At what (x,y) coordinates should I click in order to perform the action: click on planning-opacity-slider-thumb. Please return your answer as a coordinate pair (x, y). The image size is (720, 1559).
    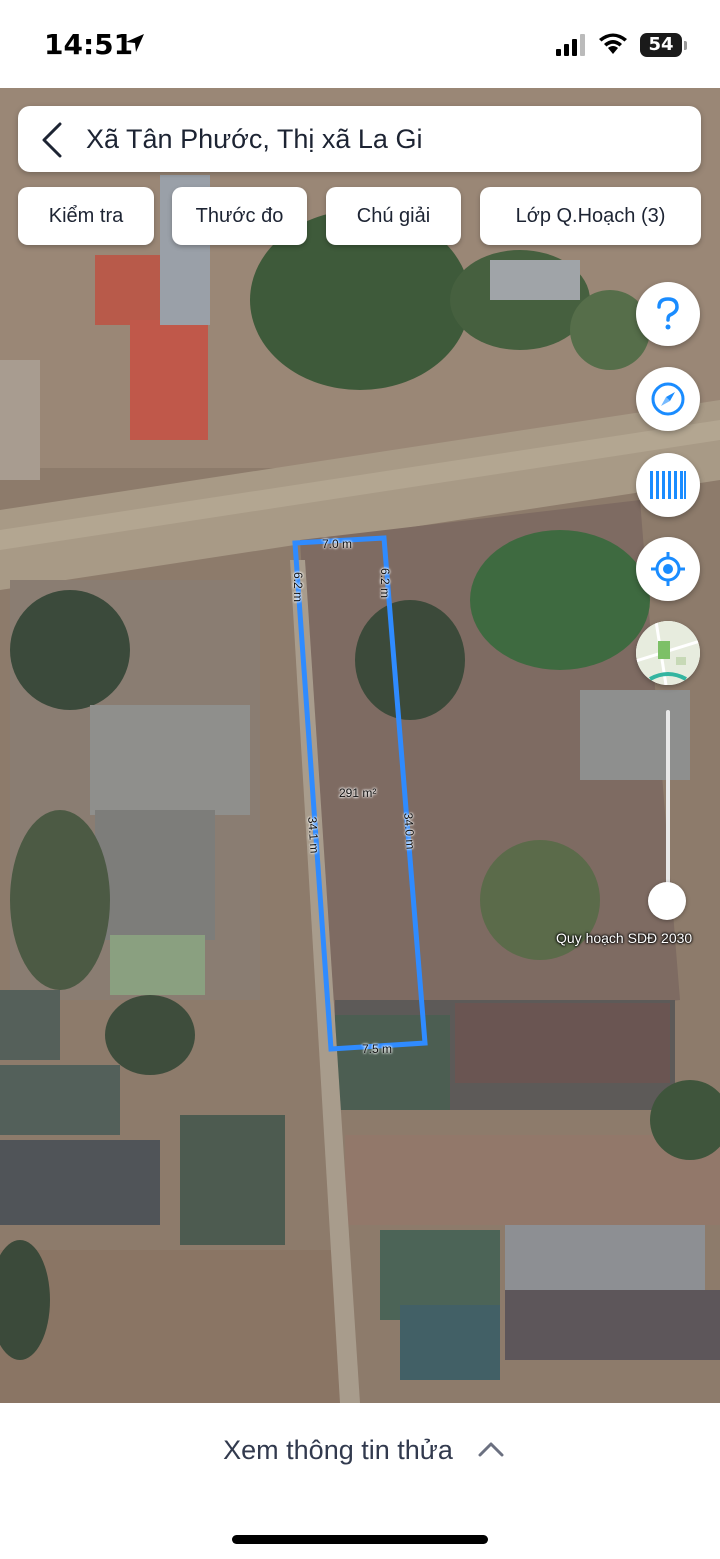
    Looking at the image, I should click on (667, 901).